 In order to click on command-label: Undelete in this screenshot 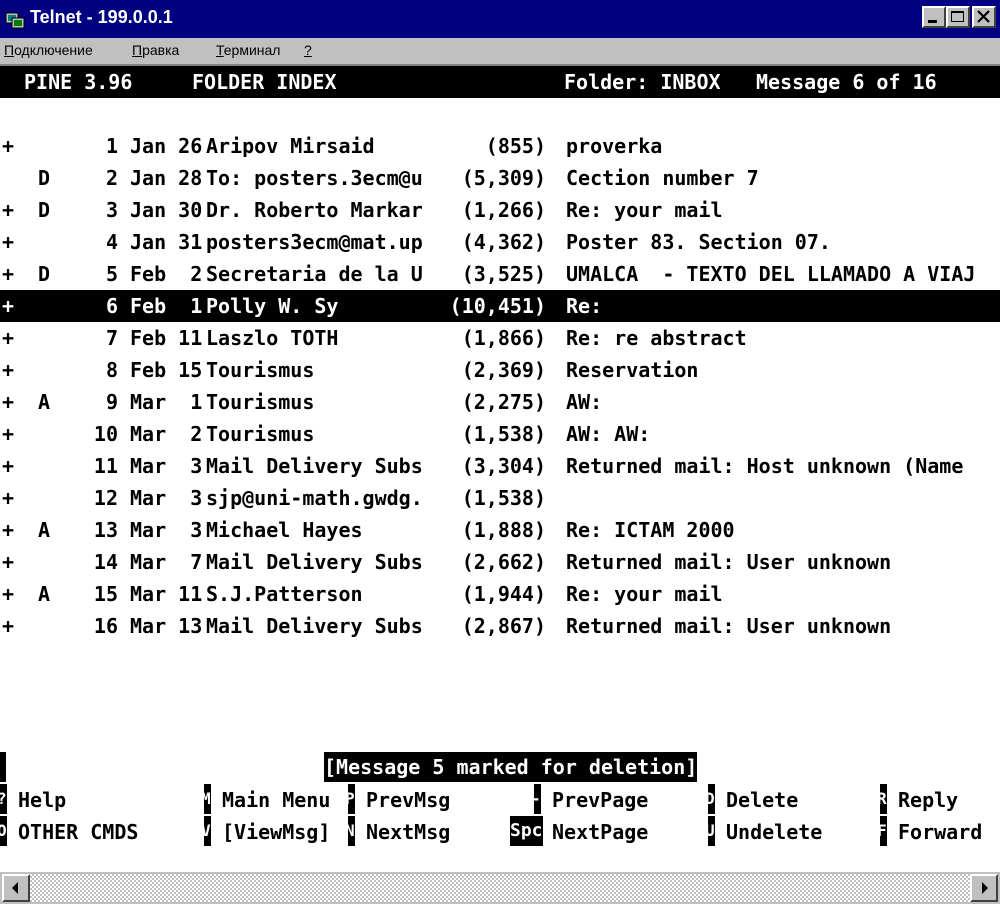, I will do `click(774, 832)`.